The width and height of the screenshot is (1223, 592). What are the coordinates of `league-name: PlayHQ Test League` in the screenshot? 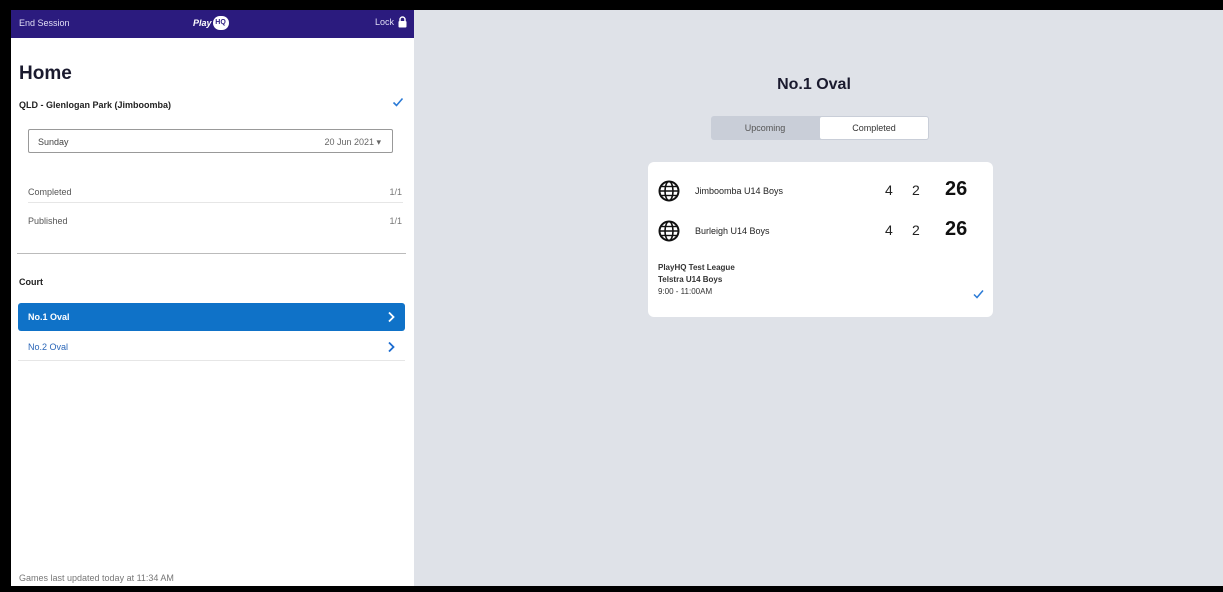 It's located at (696, 267).